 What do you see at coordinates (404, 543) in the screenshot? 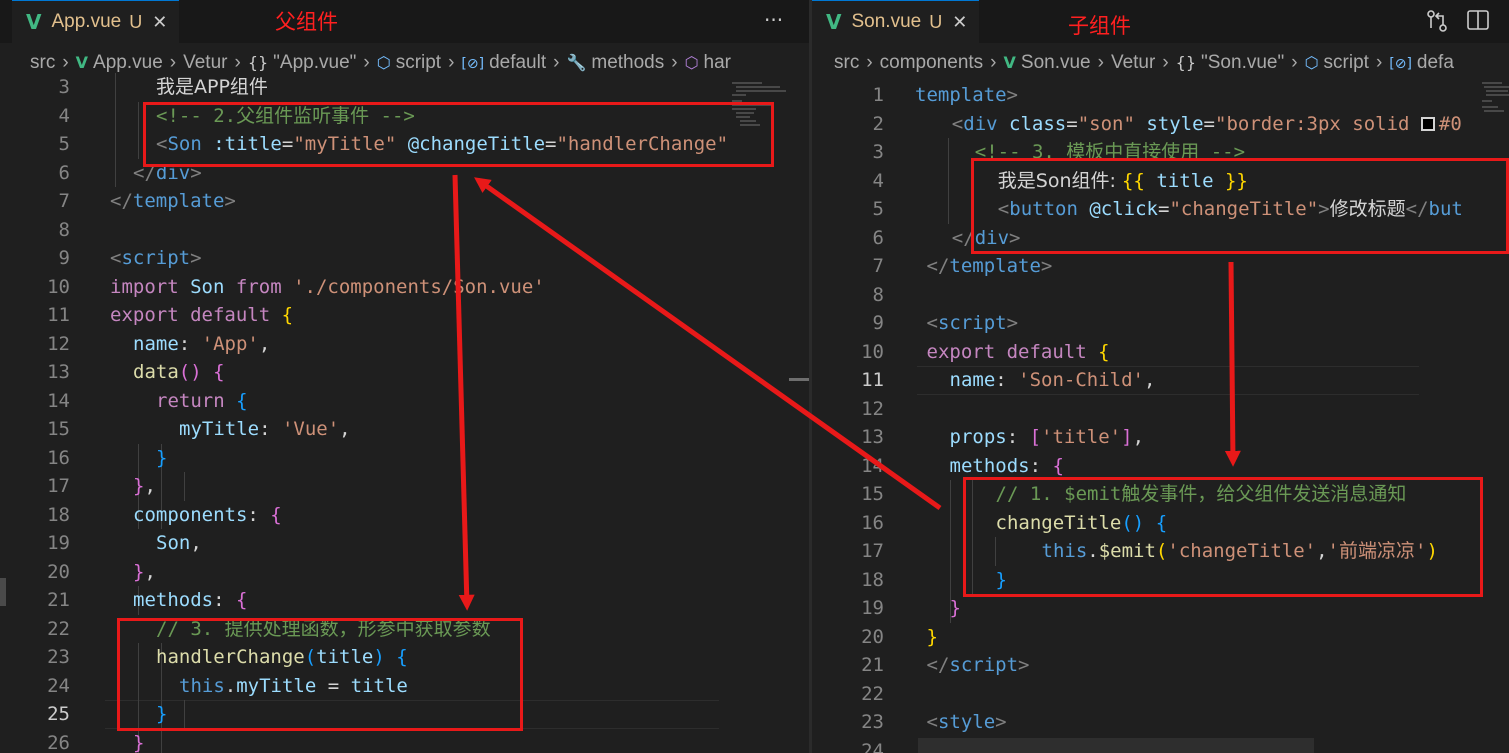
I see `code-line: 19 Son,` at bounding box center [404, 543].